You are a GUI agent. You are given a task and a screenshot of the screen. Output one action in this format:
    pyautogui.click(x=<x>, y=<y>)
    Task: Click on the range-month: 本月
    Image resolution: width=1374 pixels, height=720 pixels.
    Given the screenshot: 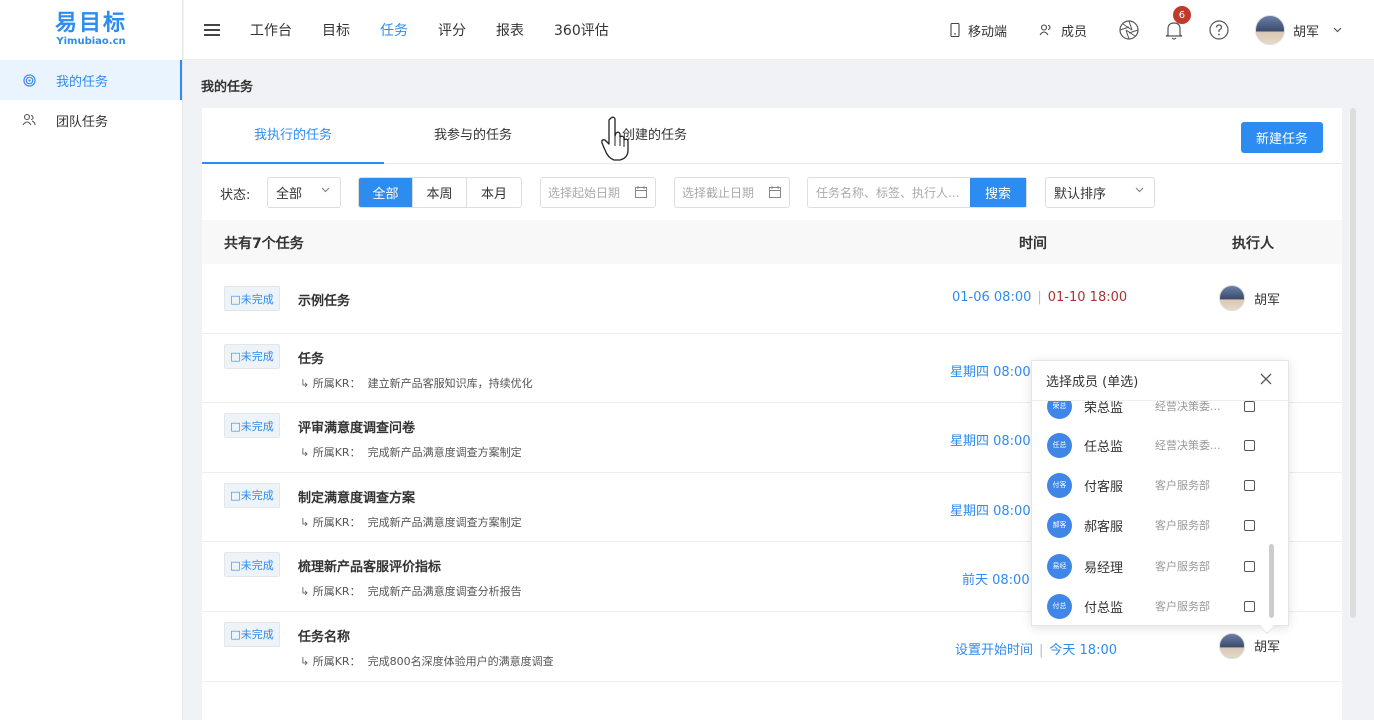 What is the action you would take?
    pyautogui.click(x=494, y=192)
    